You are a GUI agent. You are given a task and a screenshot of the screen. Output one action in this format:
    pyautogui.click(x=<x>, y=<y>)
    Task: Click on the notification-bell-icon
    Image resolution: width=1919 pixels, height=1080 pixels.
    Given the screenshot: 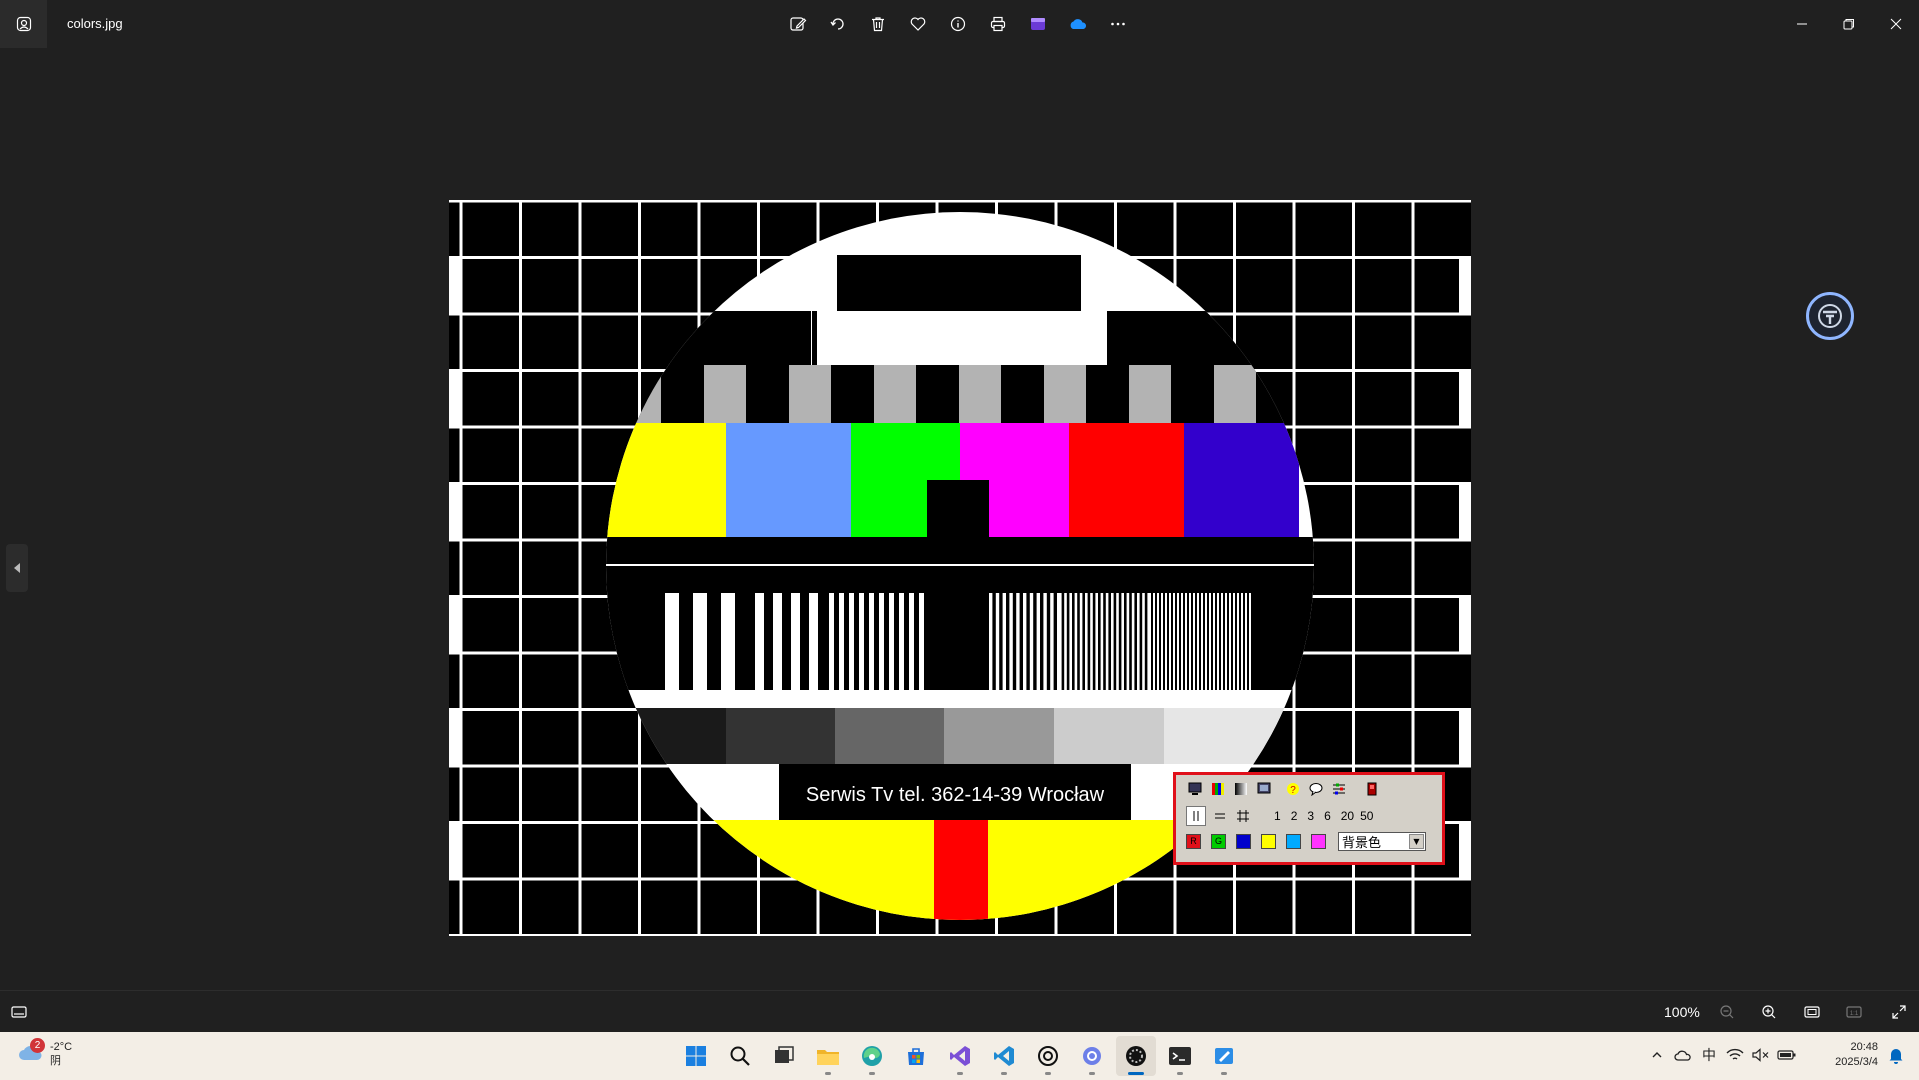 What is the action you would take?
    pyautogui.click(x=1896, y=1057)
    